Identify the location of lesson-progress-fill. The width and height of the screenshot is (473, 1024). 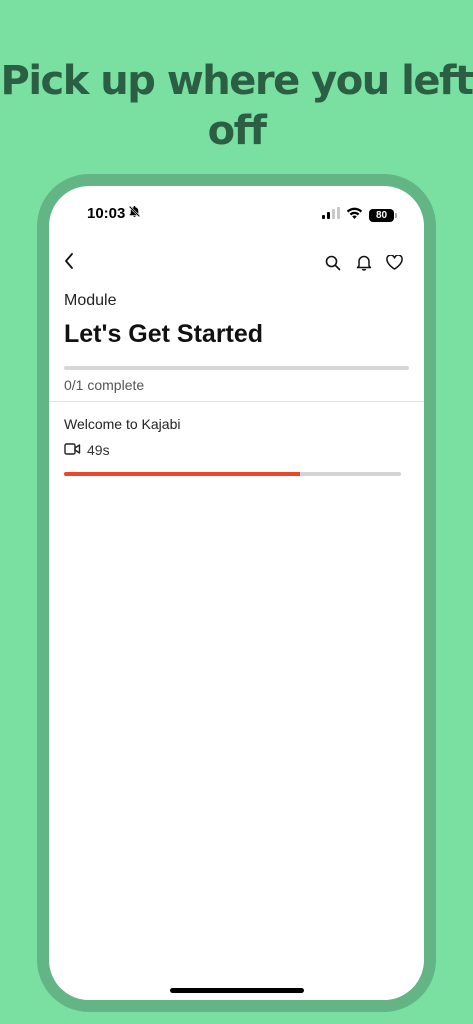
(182, 474).